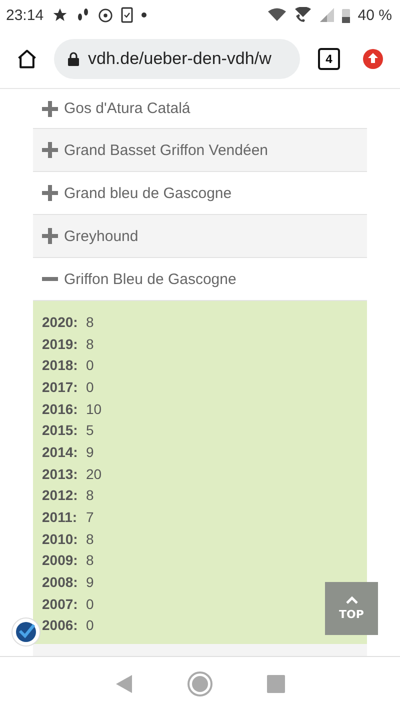  What do you see at coordinates (200, 150) in the screenshot?
I see `accordion-header: Grand Basset Griffon Vendéen` at bounding box center [200, 150].